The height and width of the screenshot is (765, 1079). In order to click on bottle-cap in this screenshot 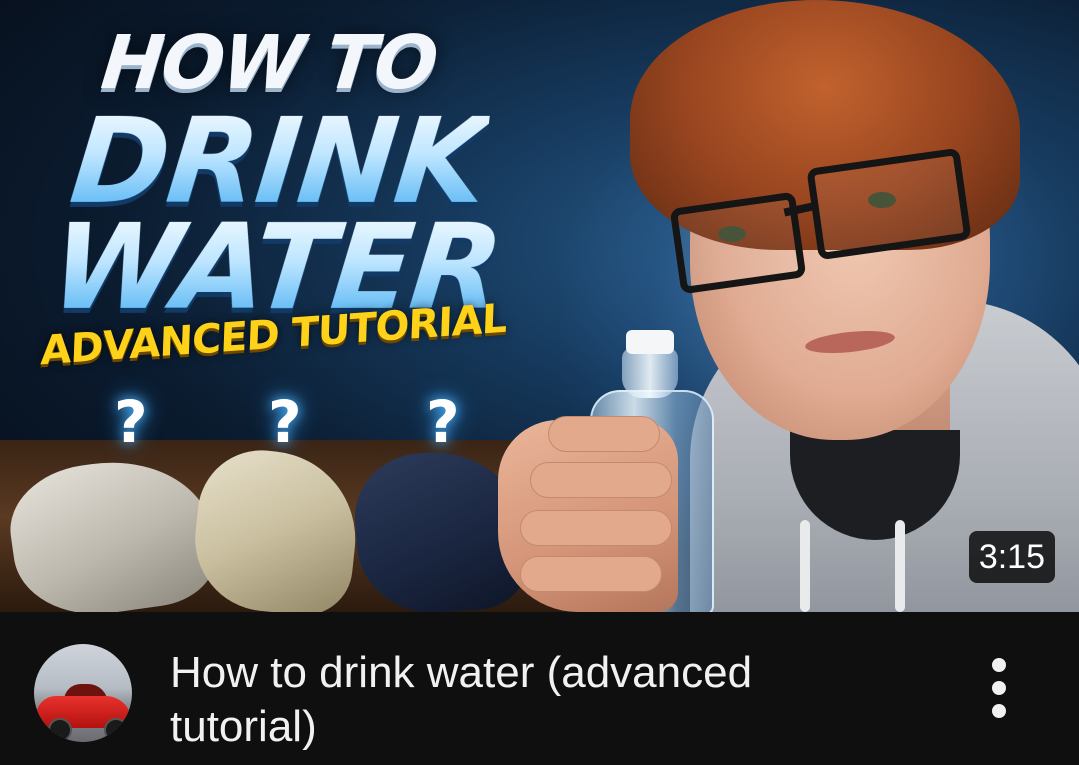, I will do `click(650, 342)`.